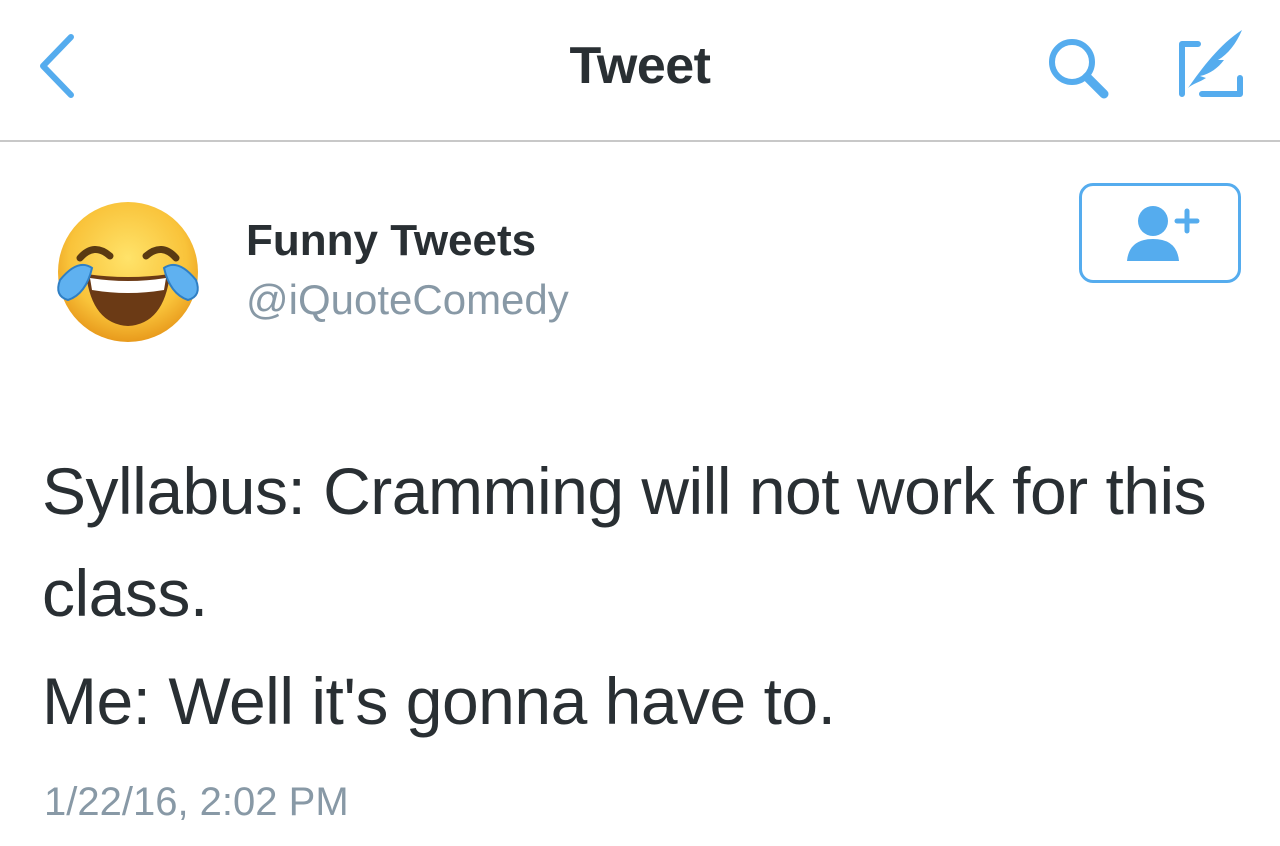  I want to click on follow-button, so click(1160, 233).